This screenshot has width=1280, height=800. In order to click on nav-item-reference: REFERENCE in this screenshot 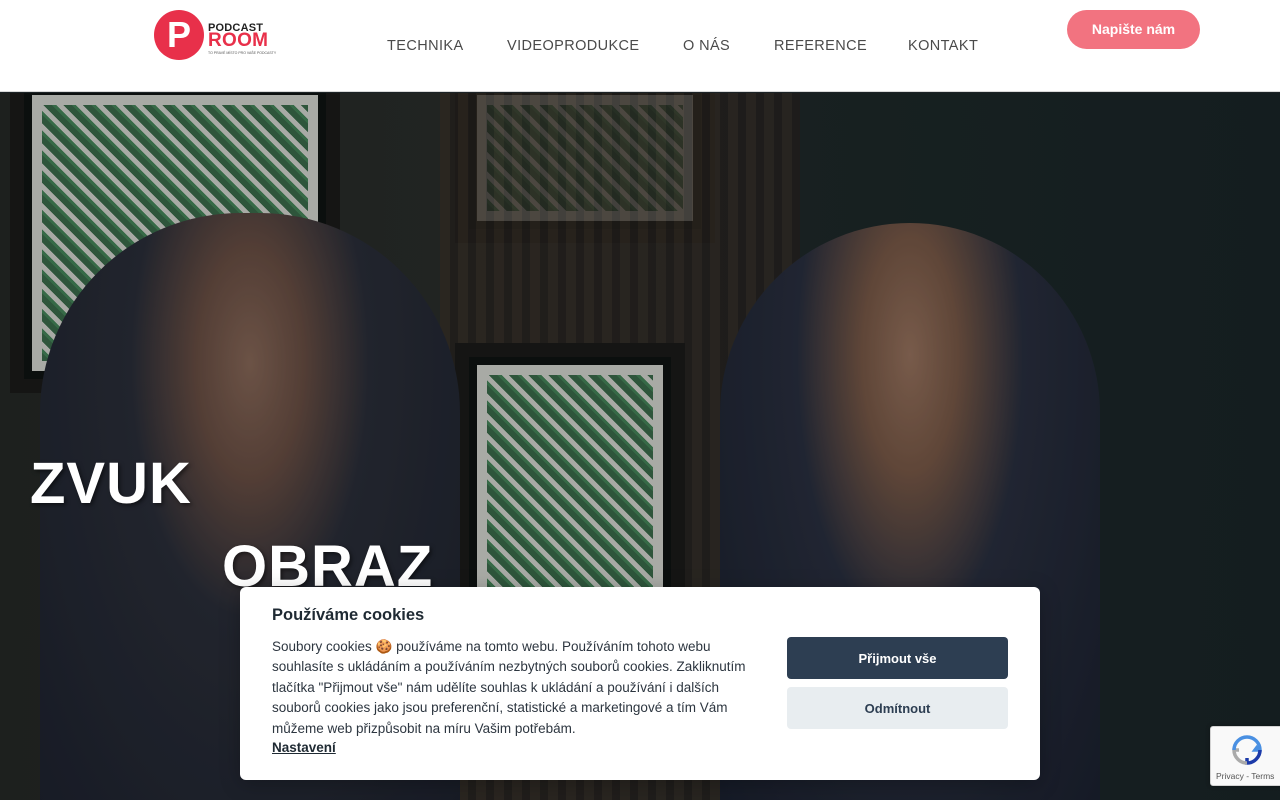, I will do `click(820, 46)`.